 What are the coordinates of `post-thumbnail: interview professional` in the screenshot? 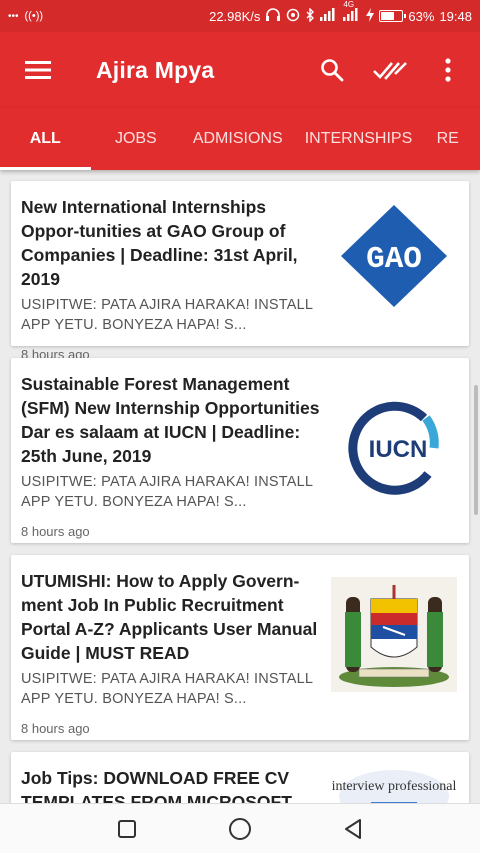 It's located at (394, 783).